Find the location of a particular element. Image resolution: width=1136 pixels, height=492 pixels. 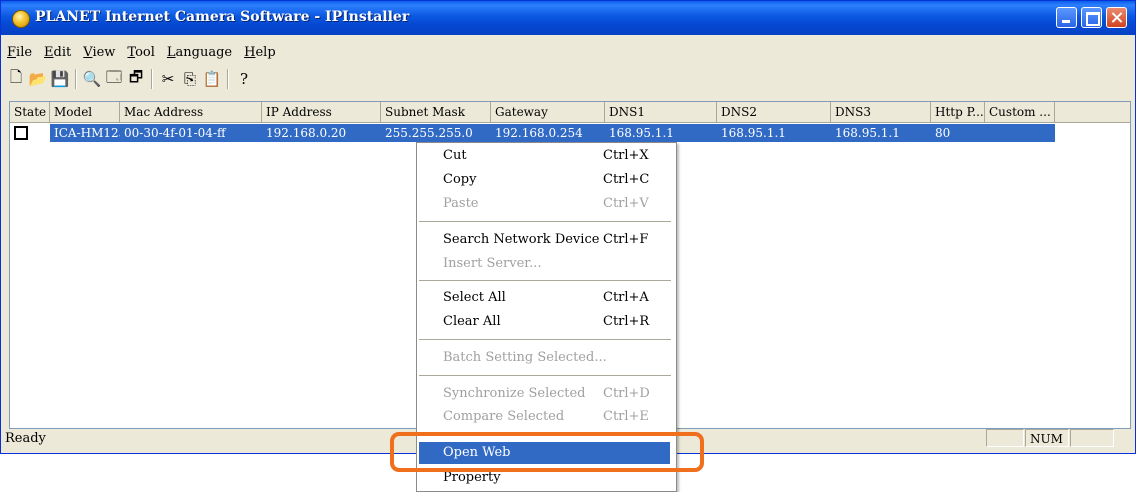

menu-item-clear-all: Clear All Ctrl+R is located at coordinates (546, 322).